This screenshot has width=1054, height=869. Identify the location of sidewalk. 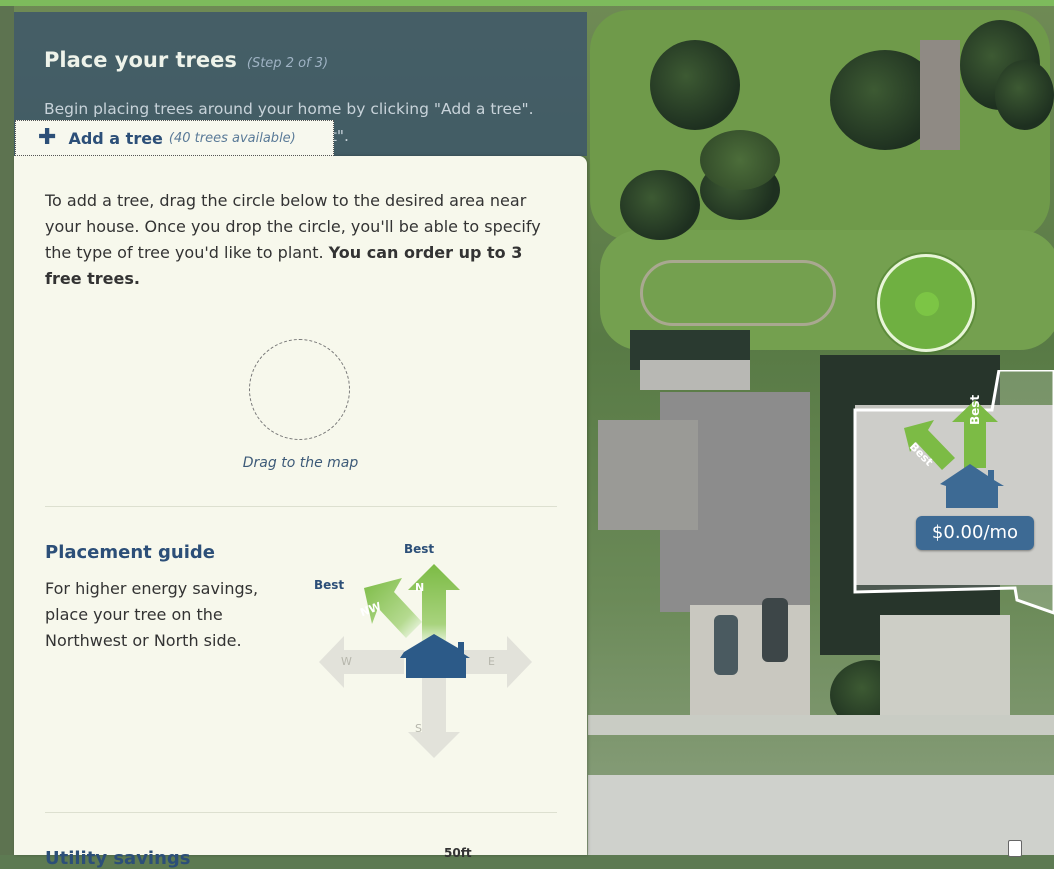
(821, 725).